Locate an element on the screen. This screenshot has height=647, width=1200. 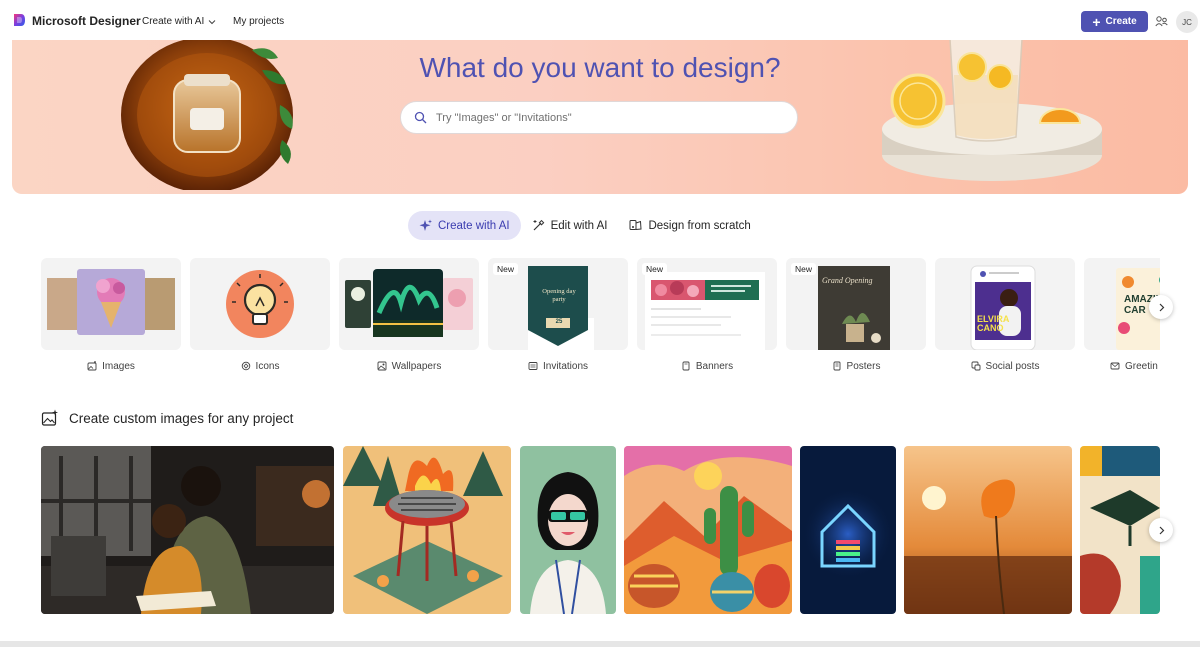
lemon-water-illustration is located at coordinates (992, 110).